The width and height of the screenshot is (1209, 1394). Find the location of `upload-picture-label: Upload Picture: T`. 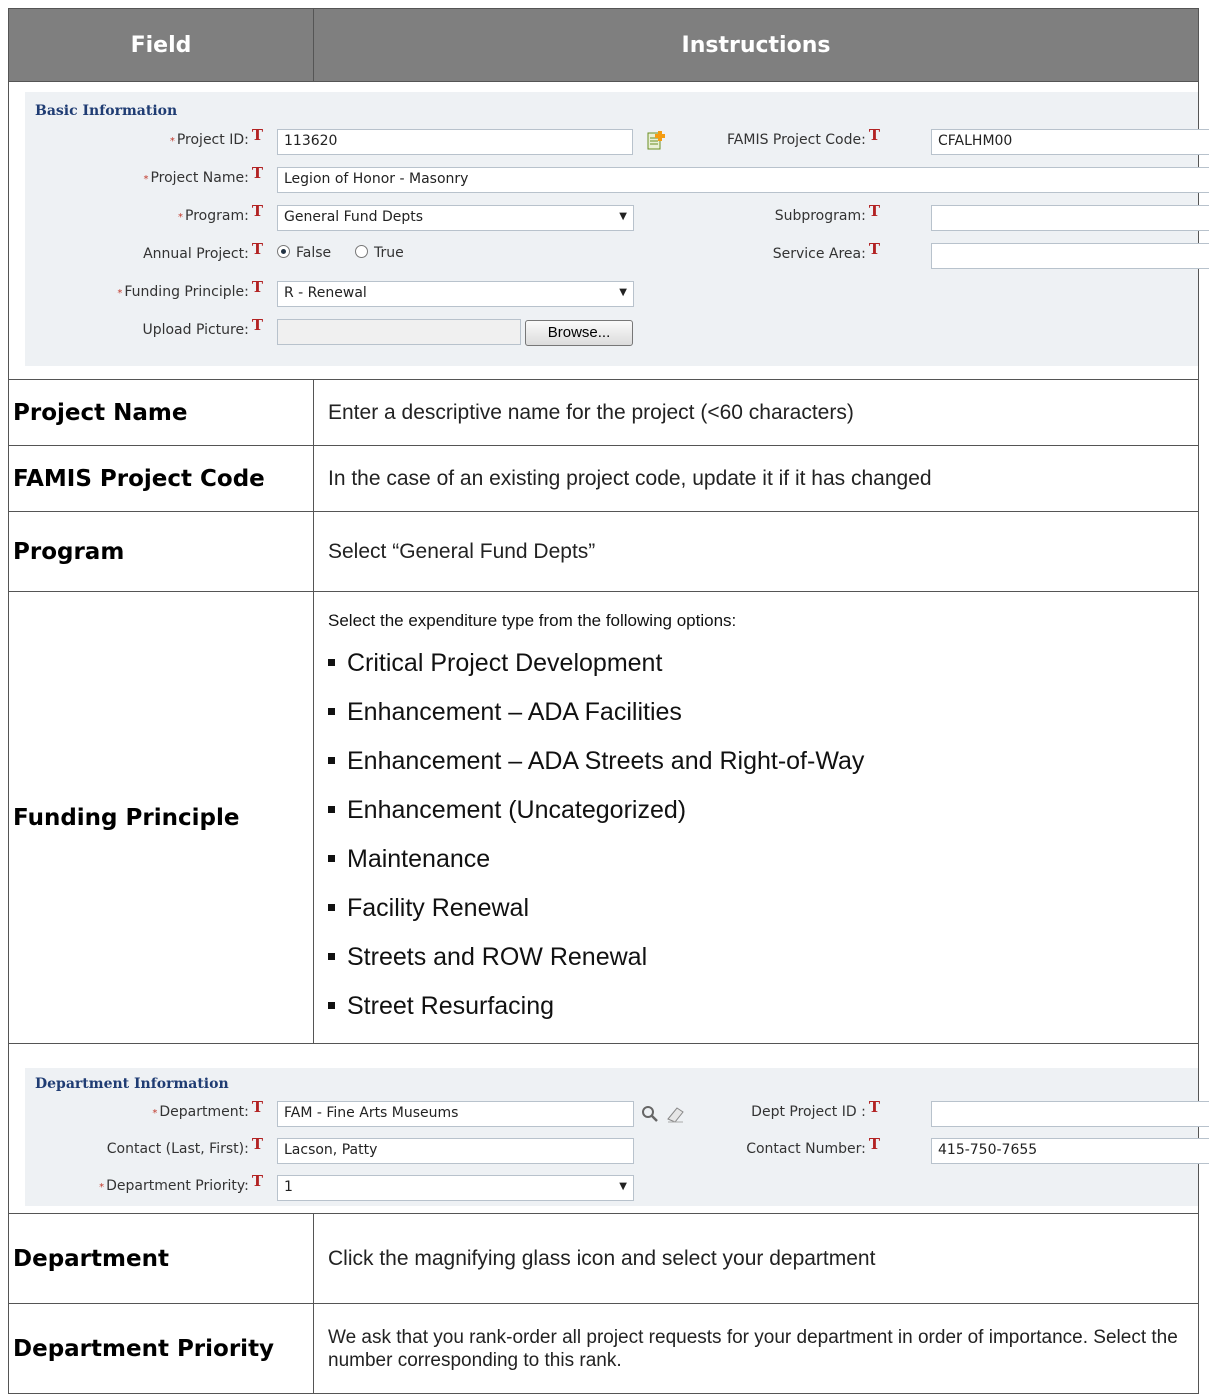

upload-picture-label: Upload Picture: T is located at coordinates (202, 327).